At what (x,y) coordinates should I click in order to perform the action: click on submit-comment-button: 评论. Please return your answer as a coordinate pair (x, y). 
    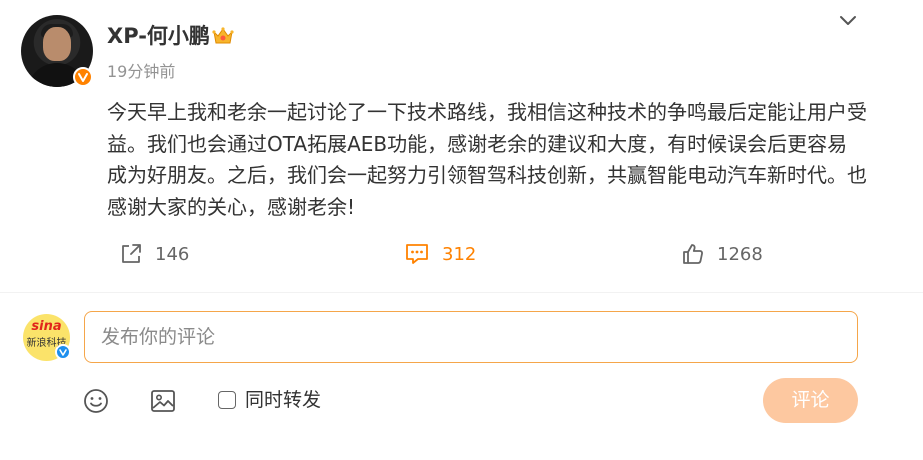
    Looking at the image, I should click on (810, 400).